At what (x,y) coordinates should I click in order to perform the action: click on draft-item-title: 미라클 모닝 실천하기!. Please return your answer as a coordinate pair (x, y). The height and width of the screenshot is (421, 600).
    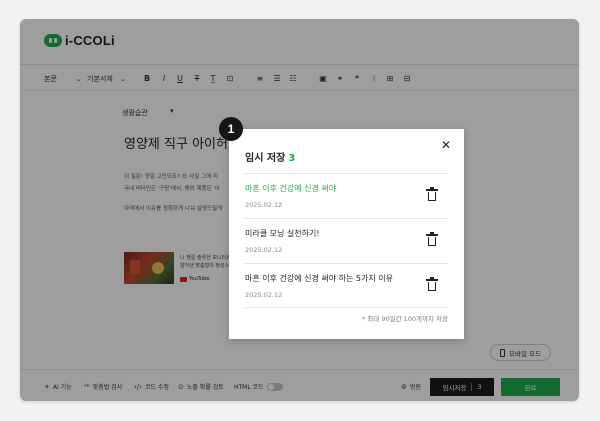
    Looking at the image, I should click on (282, 233).